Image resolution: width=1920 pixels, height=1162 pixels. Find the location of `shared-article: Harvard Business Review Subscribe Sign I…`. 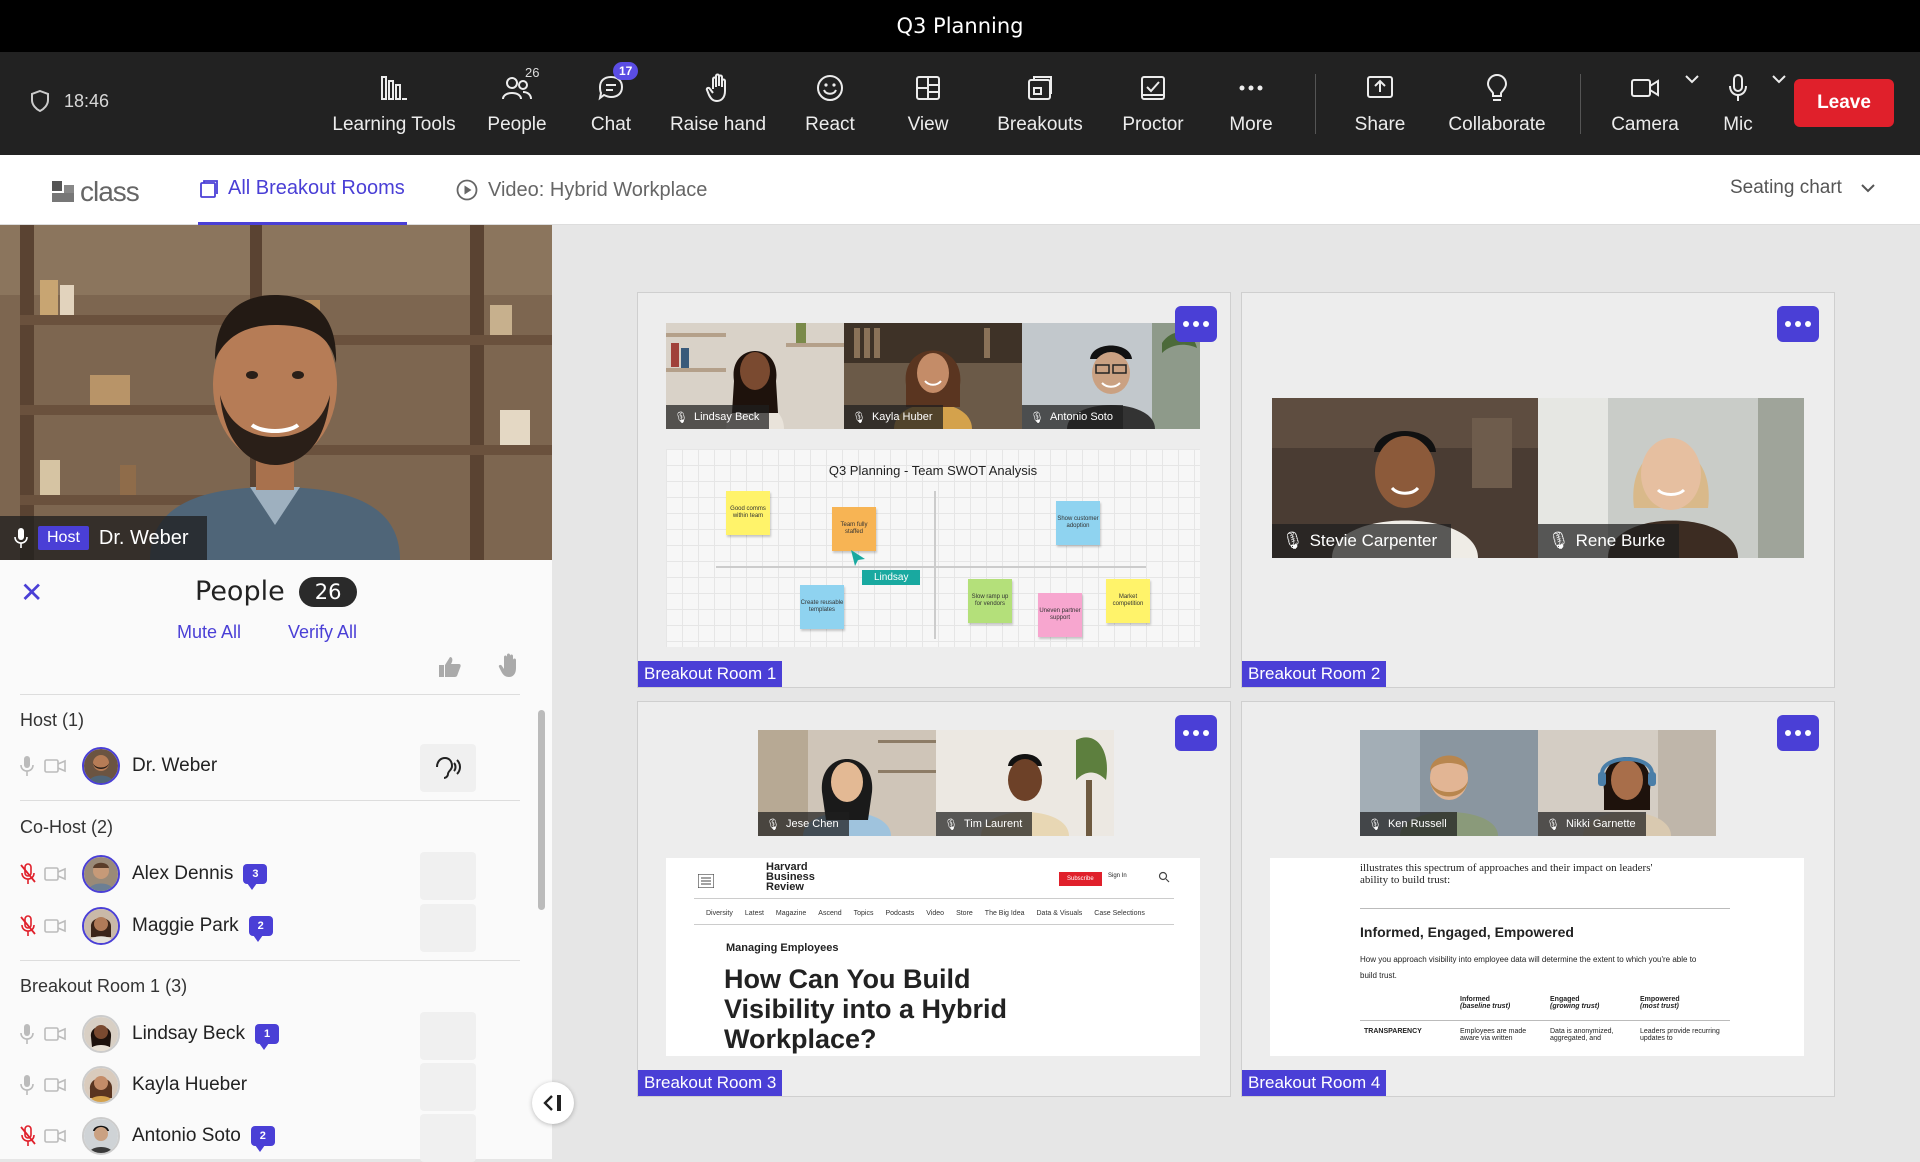

shared-article: Harvard Business Review Subscribe Sign I… is located at coordinates (933, 957).